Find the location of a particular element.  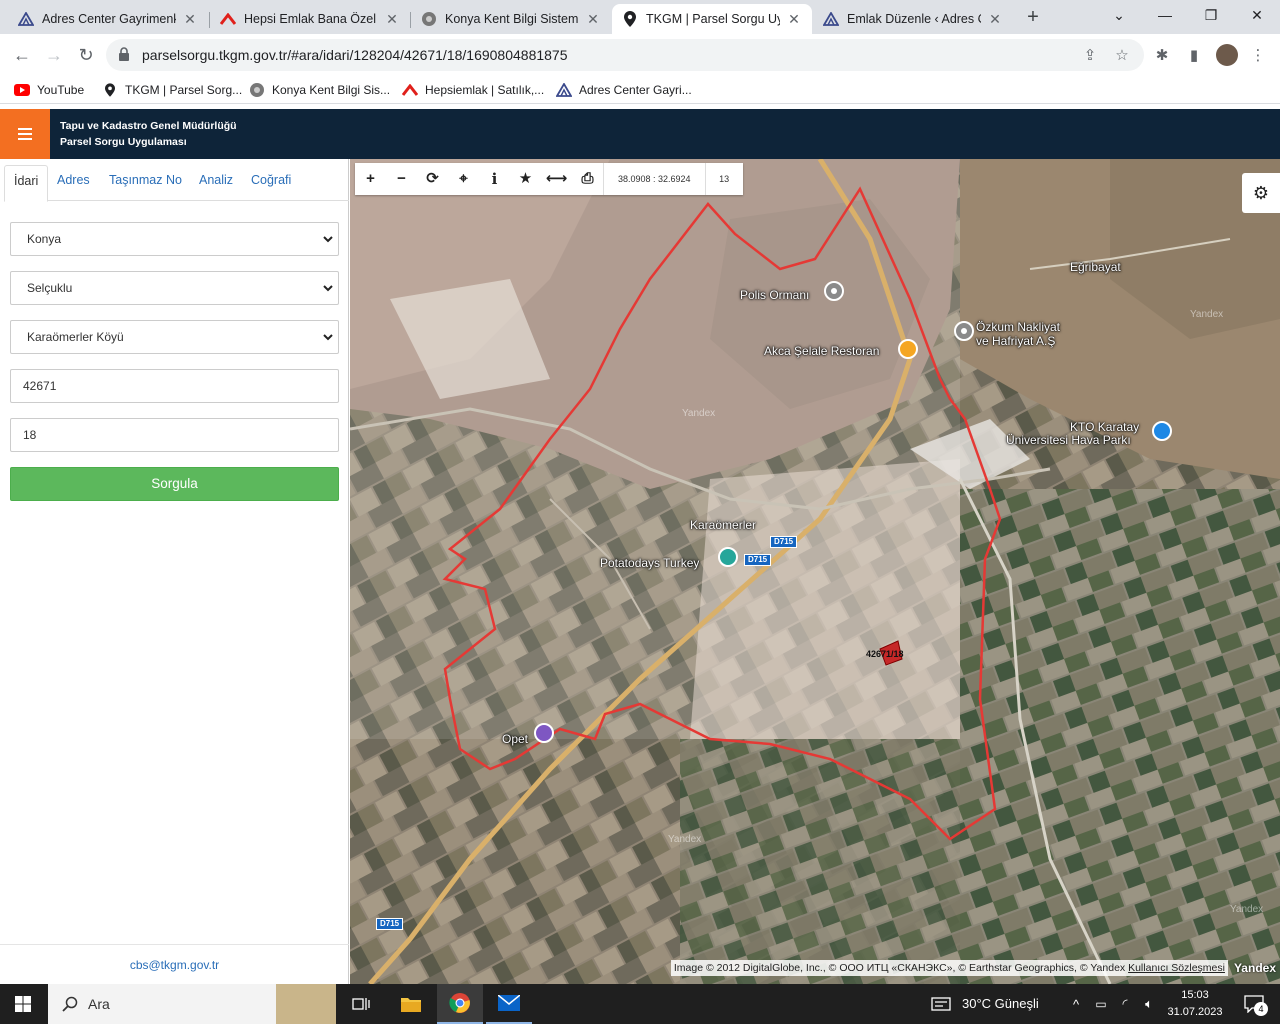

parcel-input: 18 is located at coordinates (174, 435).